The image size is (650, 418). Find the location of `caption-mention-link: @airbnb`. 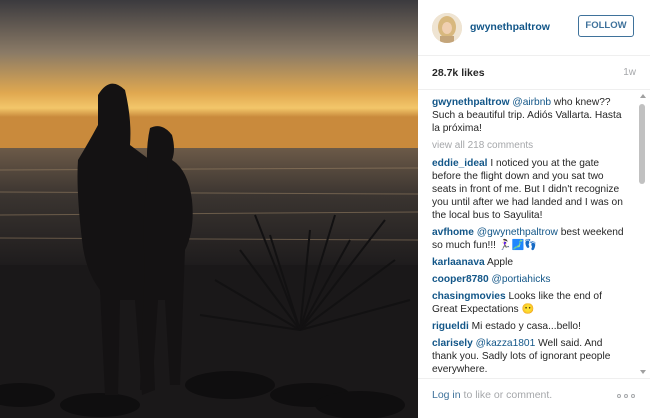

caption-mention-link: @airbnb is located at coordinates (531, 102).